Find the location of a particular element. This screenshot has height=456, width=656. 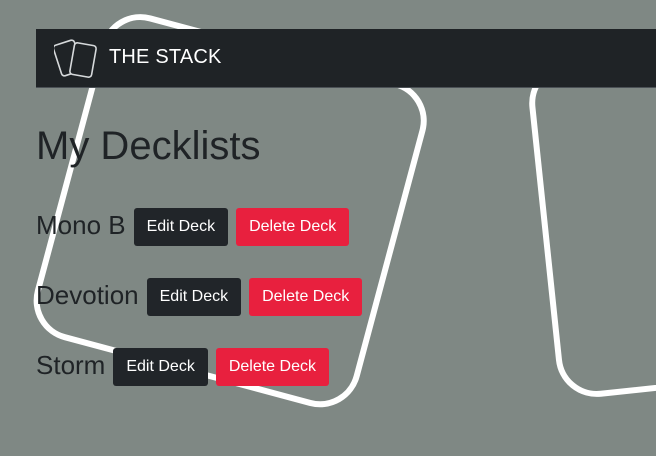

deck-row: Mono B Edit Deck Delete Deck is located at coordinates (193, 227).